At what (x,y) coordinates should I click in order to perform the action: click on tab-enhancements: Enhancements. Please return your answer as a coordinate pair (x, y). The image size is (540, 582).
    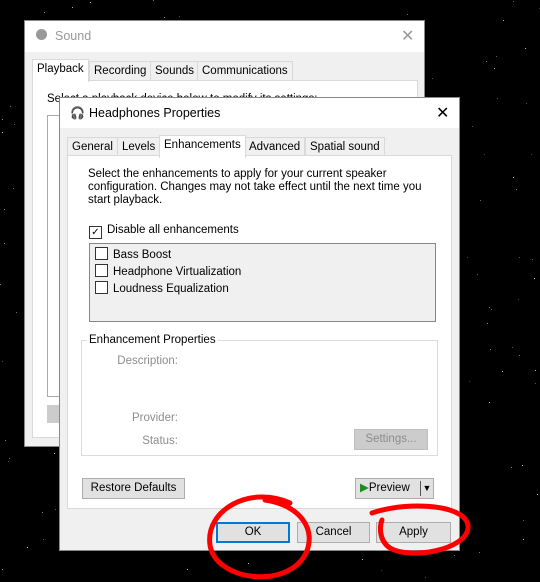
    Looking at the image, I should click on (202, 146).